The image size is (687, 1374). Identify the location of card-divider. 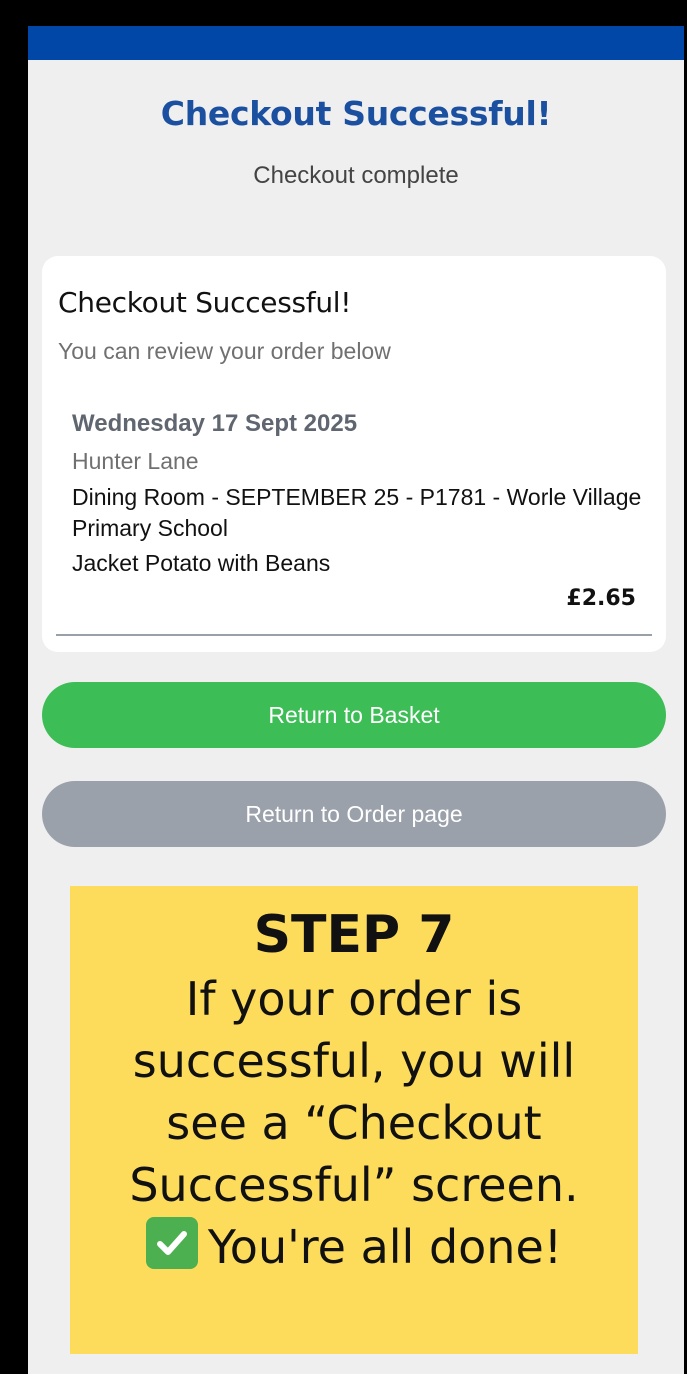
(354, 635).